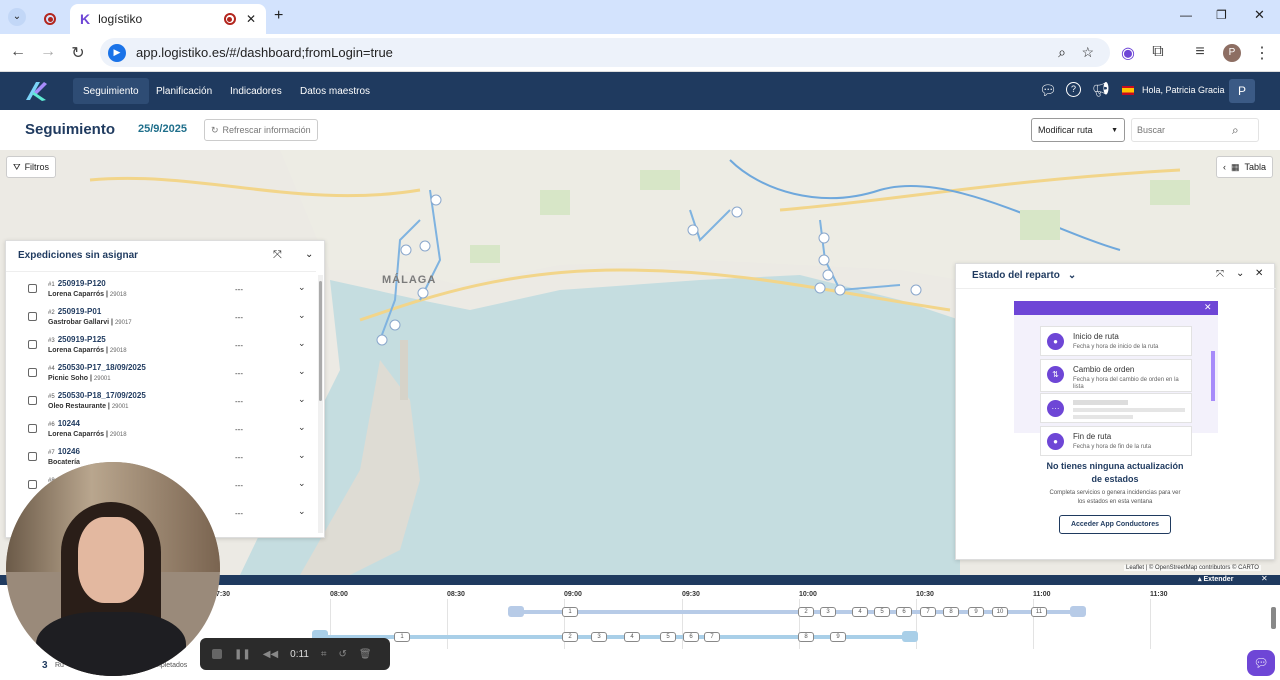 This screenshot has height=680, width=1280. What do you see at coordinates (1078, 130) in the screenshot?
I see `modify-route-select: Modificar ruta ▼` at bounding box center [1078, 130].